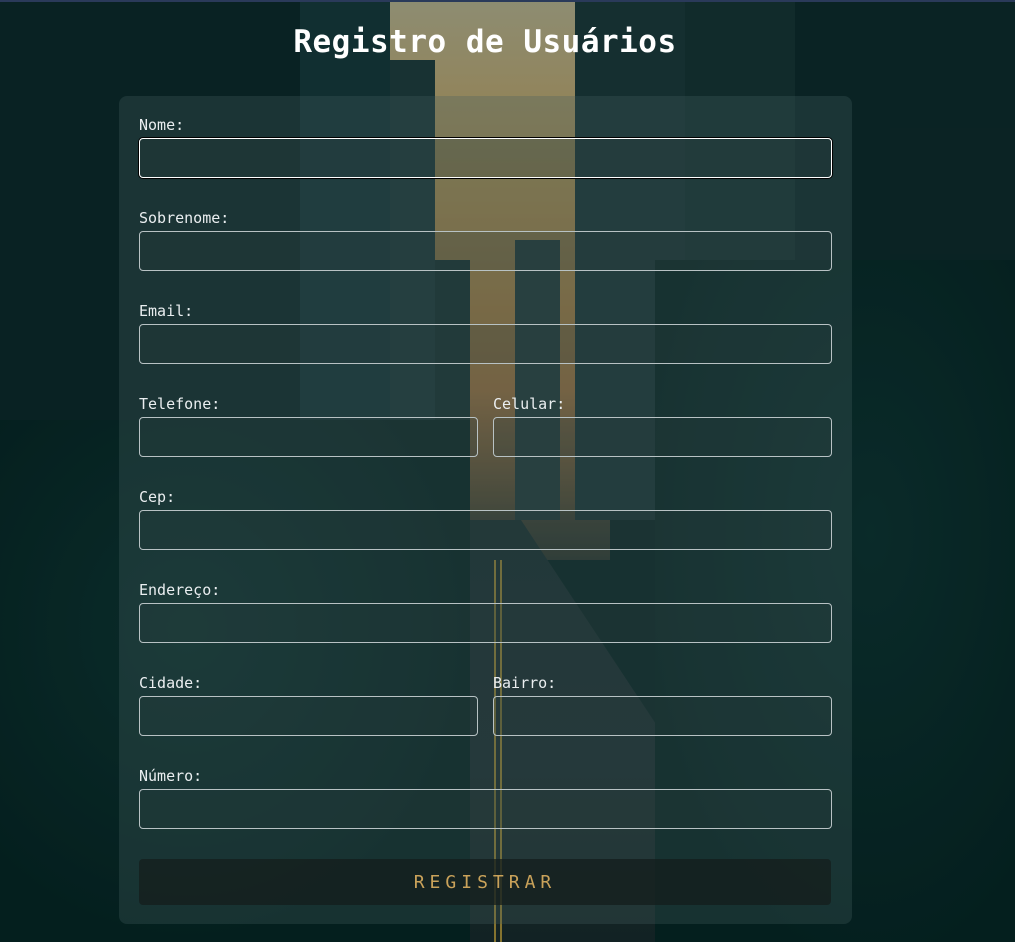  What do you see at coordinates (308, 716) in the screenshot?
I see `cidade-input` at bounding box center [308, 716].